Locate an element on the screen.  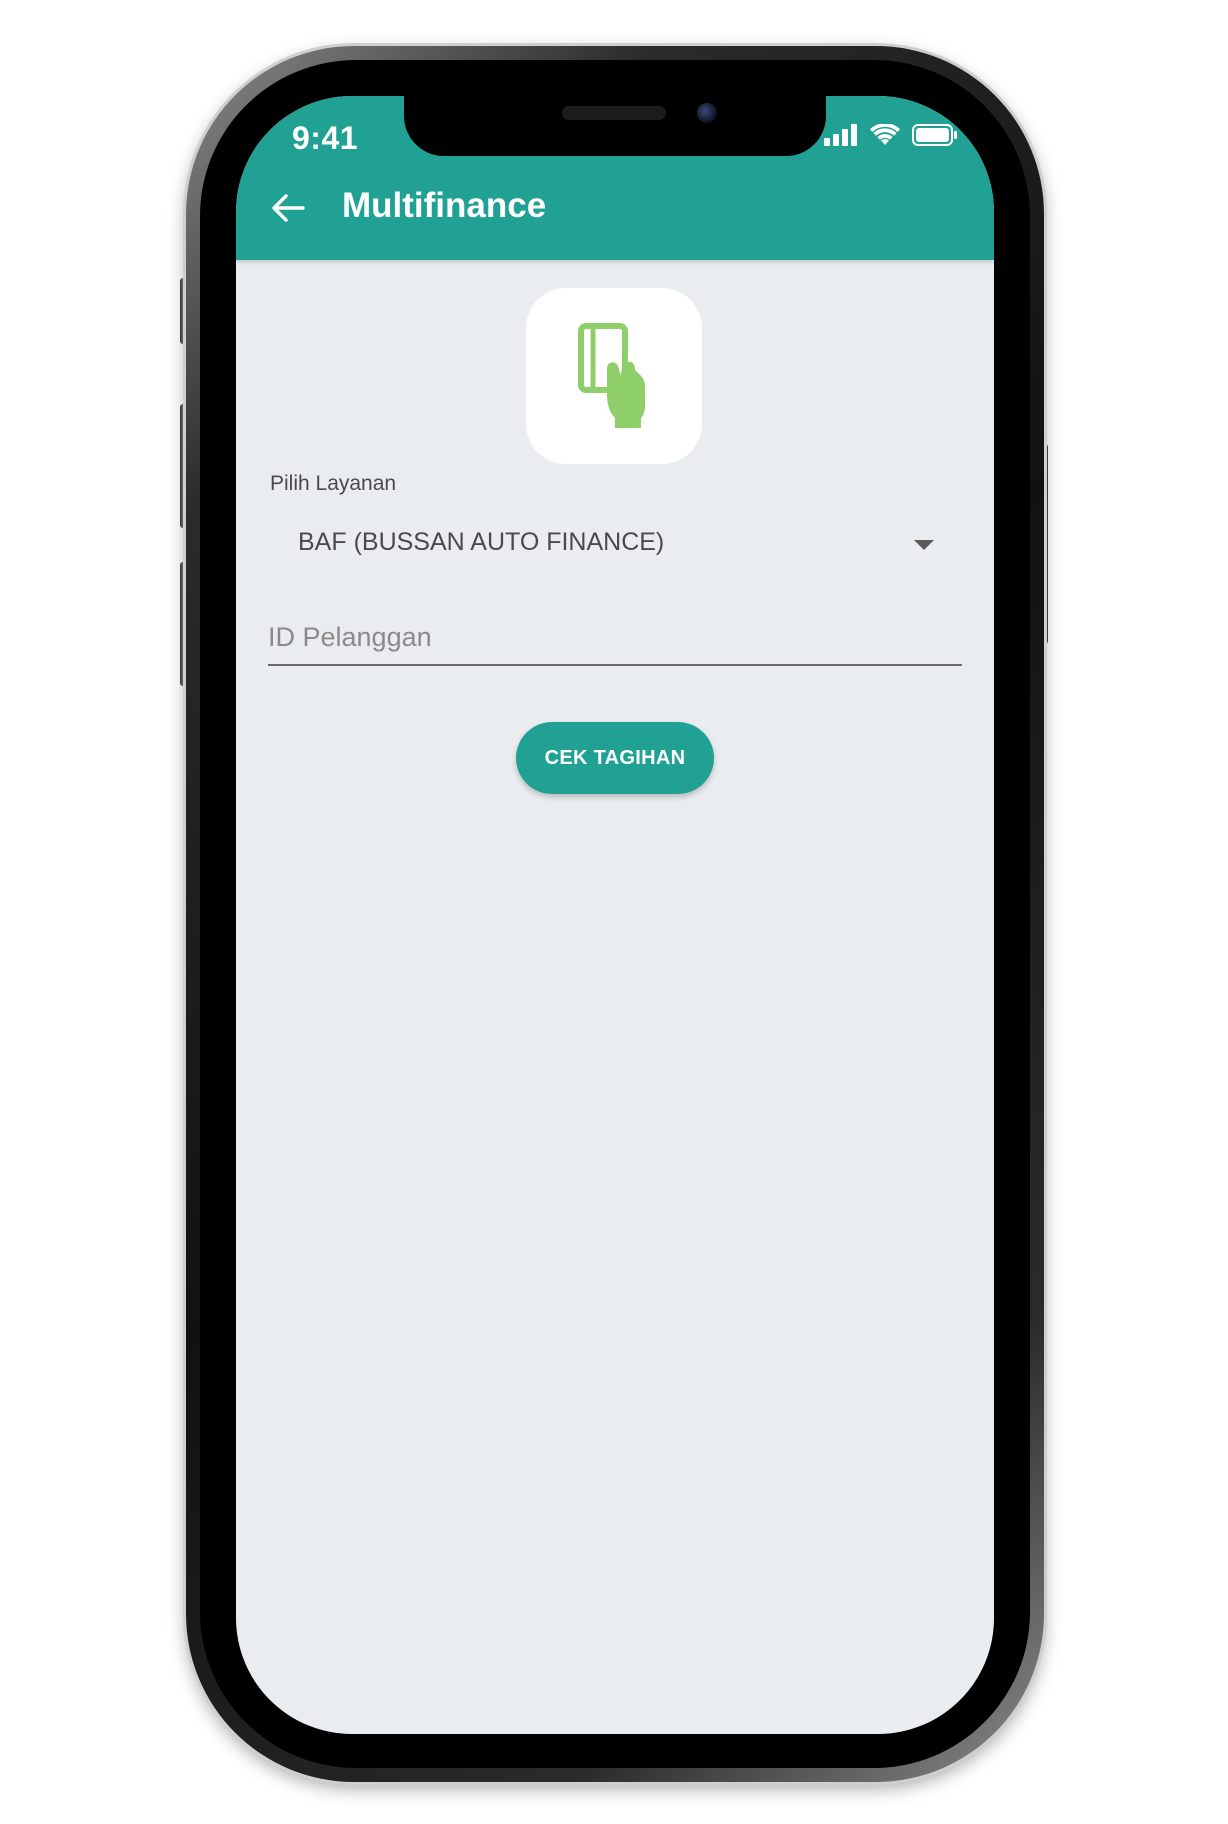
page-title: Multifinance is located at coordinates (444, 205).